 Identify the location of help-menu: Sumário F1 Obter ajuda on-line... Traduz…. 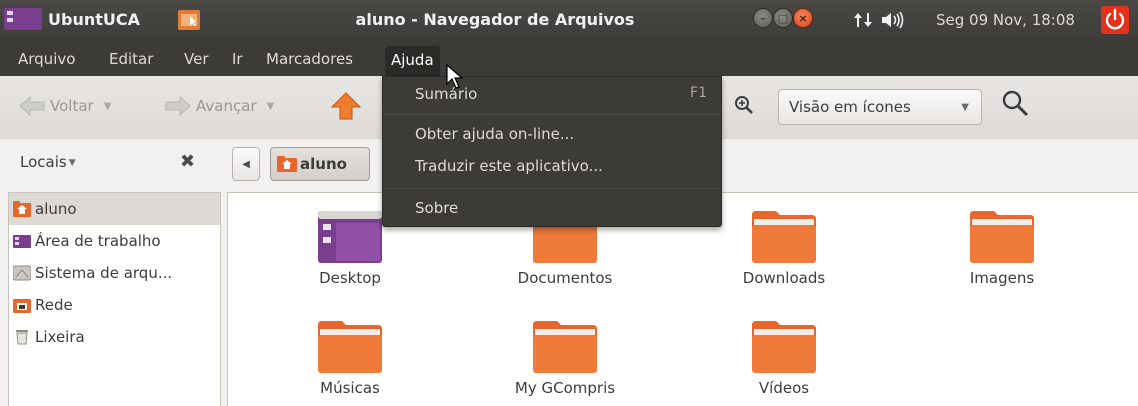
(552, 151).